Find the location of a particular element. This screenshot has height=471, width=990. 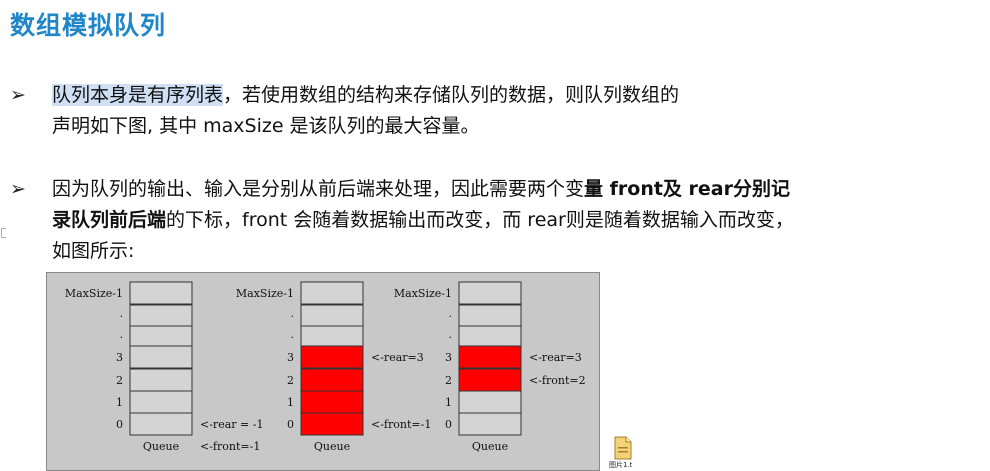

bullet-2-bold-b: 录队列前后端 is located at coordinates (109, 220).